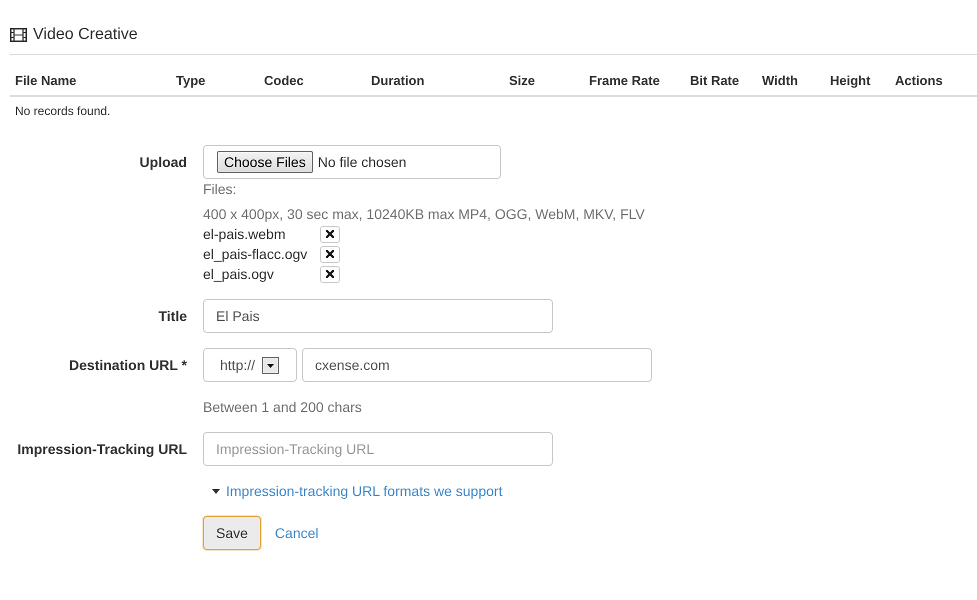 The height and width of the screenshot is (600, 977). I want to click on column-header: Frame Rate, so click(624, 81).